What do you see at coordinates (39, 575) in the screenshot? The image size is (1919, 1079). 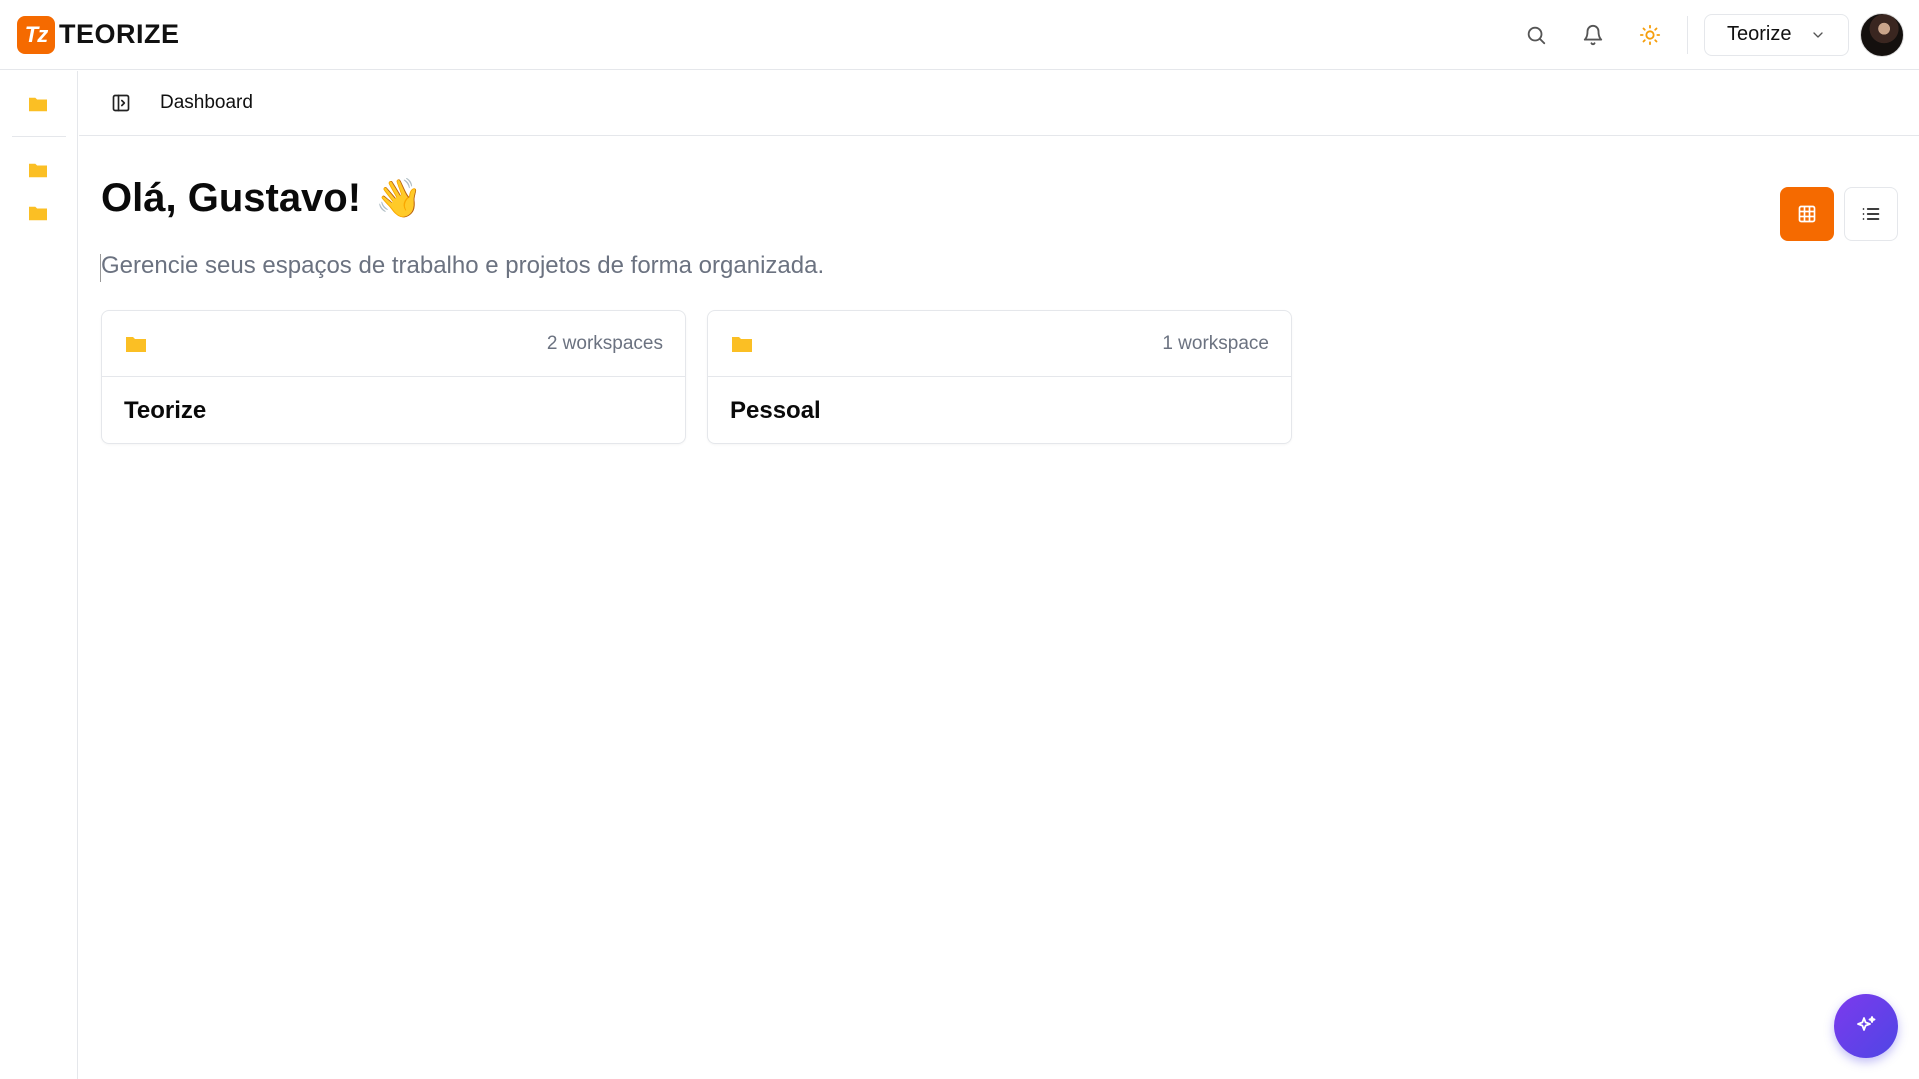 I see `left-rail` at bounding box center [39, 575].